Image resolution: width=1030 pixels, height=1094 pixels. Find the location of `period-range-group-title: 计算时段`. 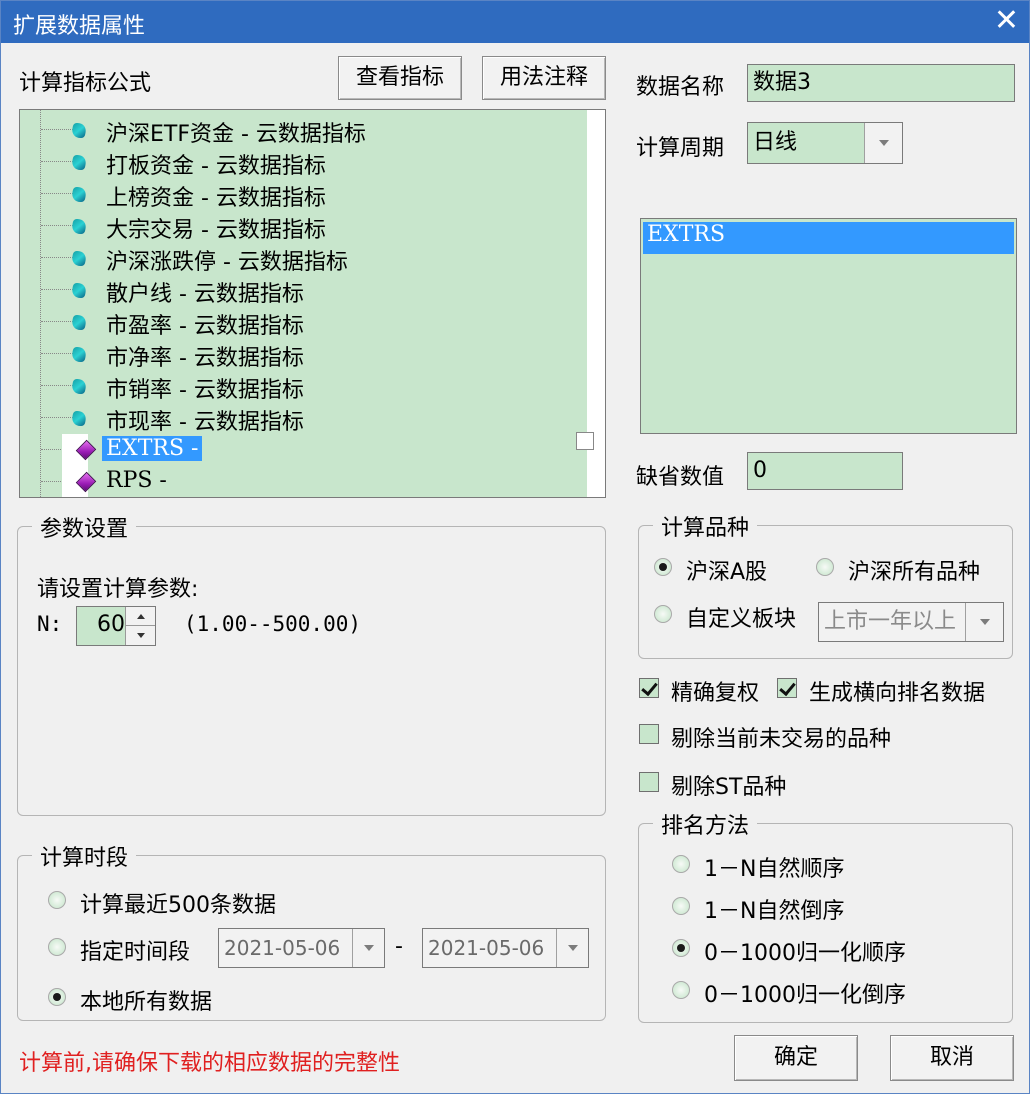

period-range-group-title: 计算时段 is located at coordinates (84, 856).